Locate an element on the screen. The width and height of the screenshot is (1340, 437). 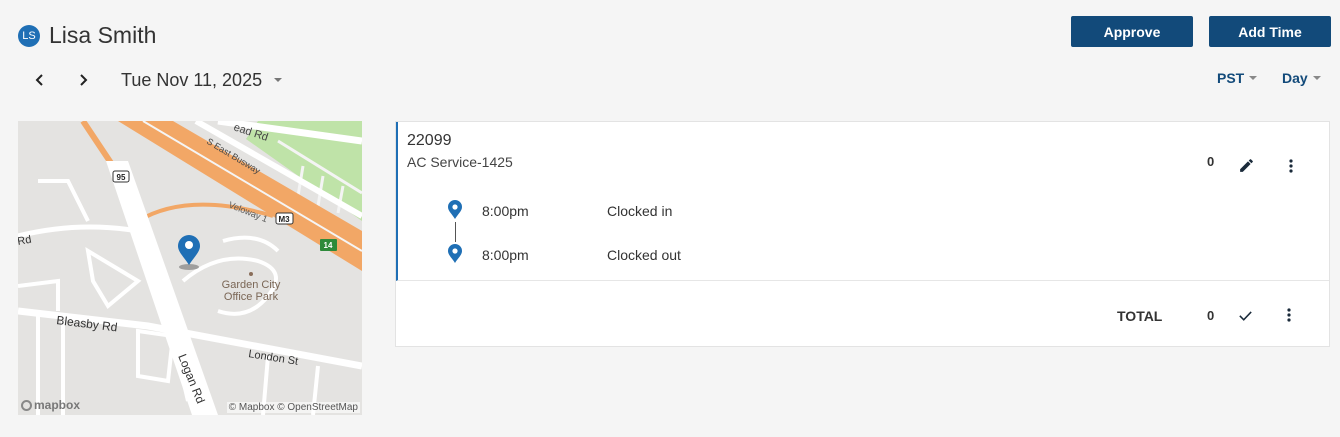
entry-status: Clocked out is located at coordinates (644, 255).